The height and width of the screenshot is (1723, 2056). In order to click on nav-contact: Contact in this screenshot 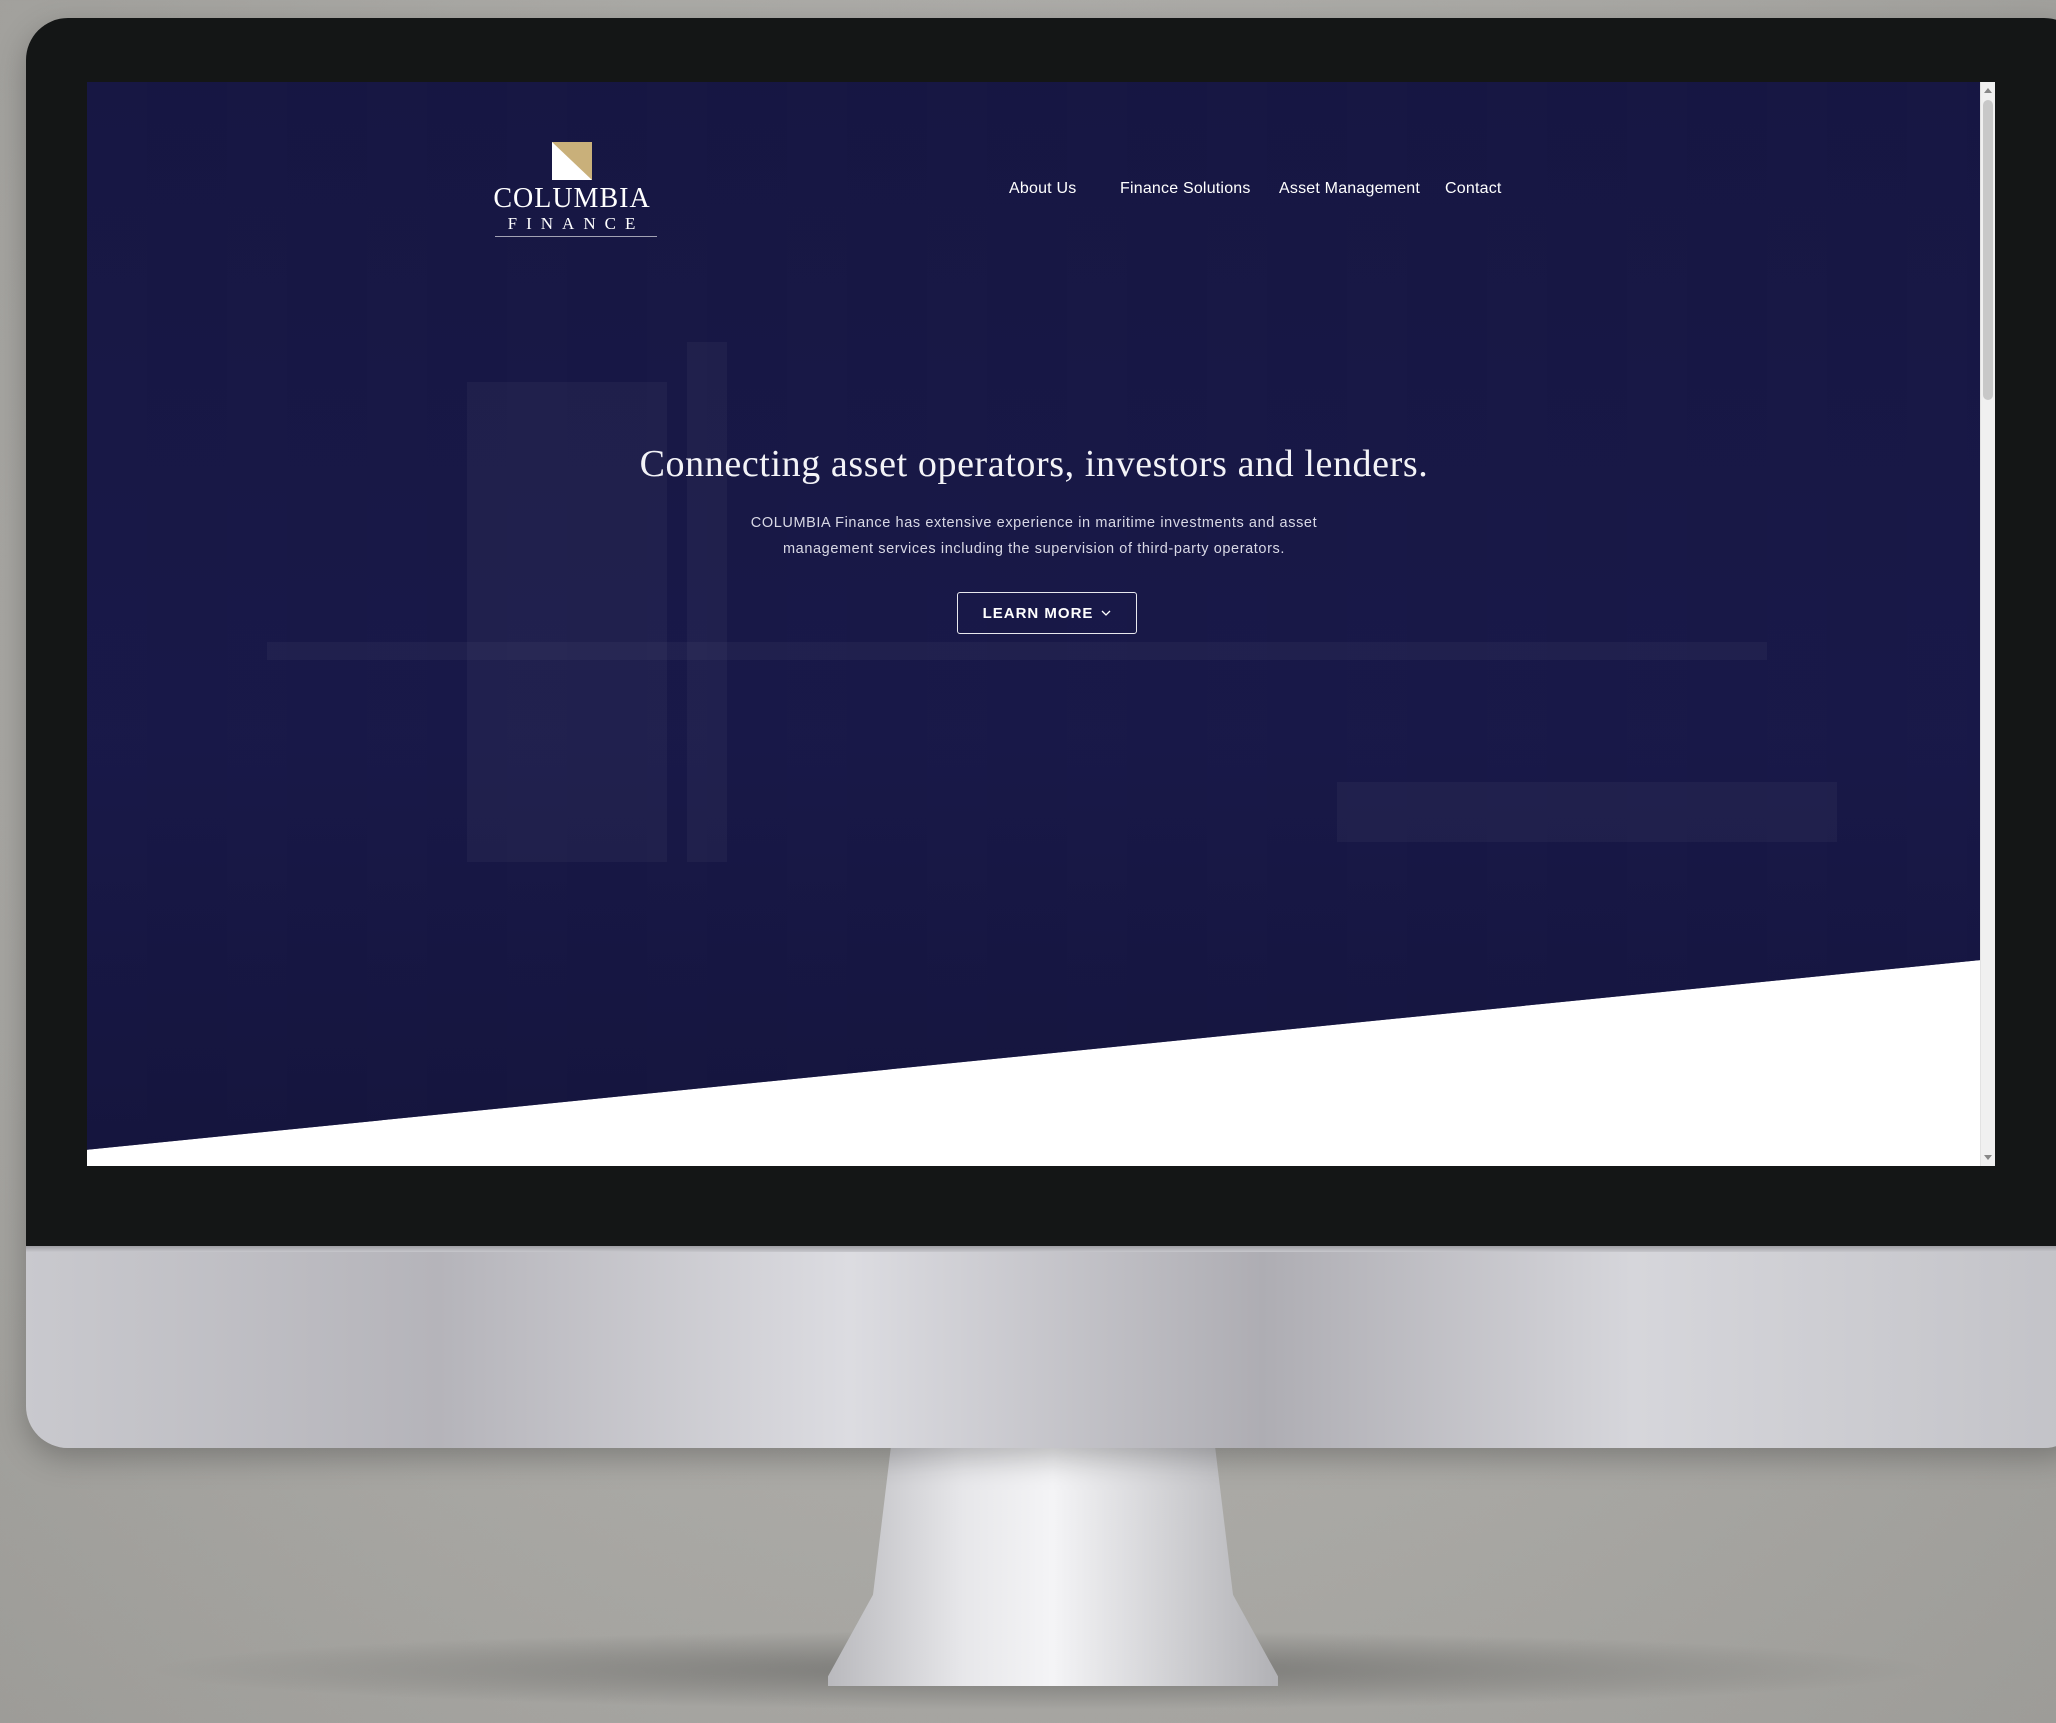, I will do `click(1473, 189)`.